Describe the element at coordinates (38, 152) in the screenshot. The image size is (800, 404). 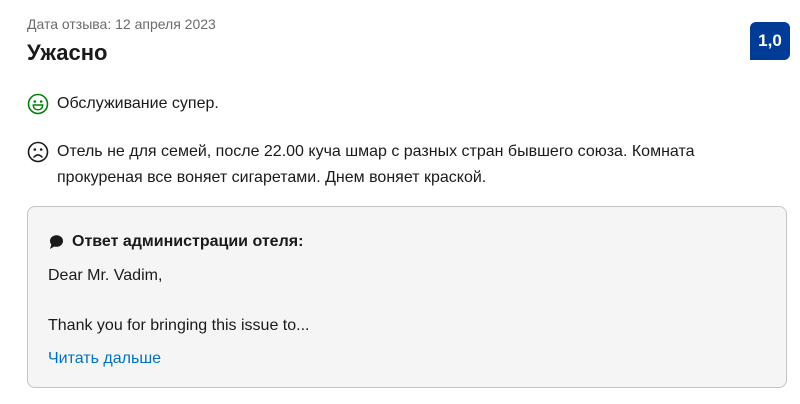
I see `frown-icon` at that location.